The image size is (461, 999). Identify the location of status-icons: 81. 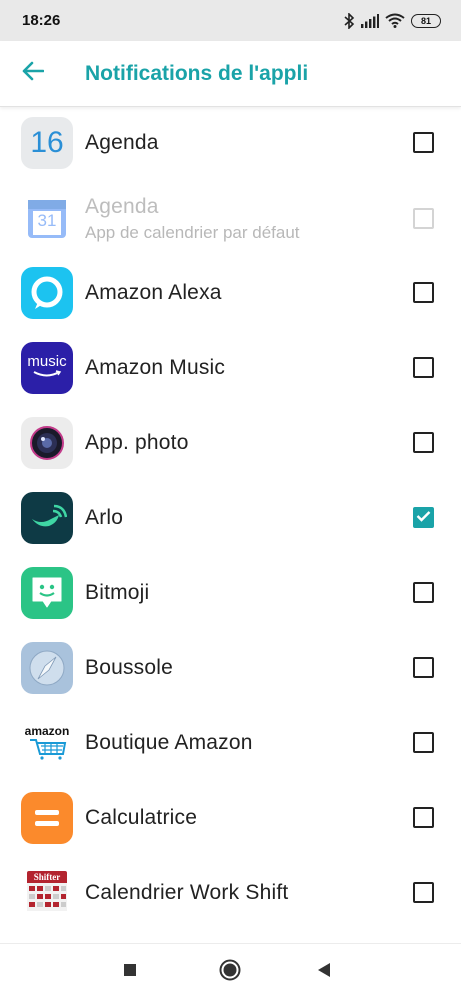
(392, 20).